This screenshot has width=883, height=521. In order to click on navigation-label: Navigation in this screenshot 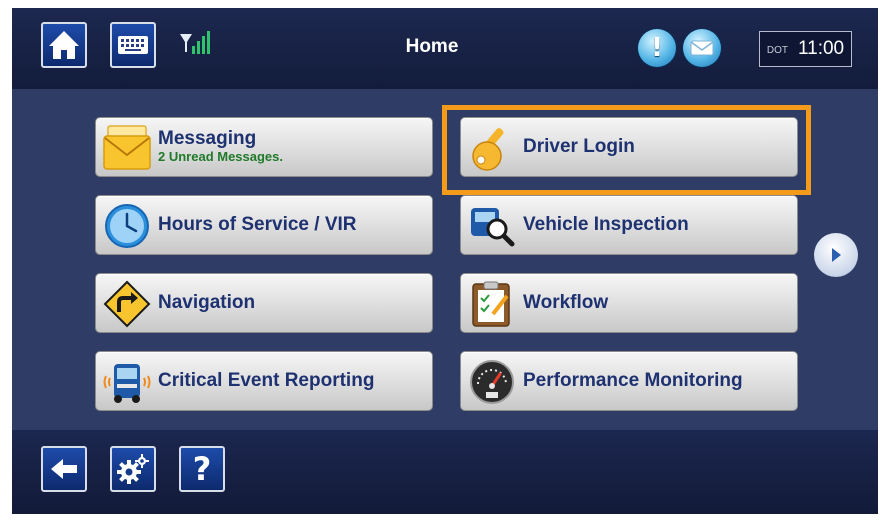, I will do `click(207, 302)`.